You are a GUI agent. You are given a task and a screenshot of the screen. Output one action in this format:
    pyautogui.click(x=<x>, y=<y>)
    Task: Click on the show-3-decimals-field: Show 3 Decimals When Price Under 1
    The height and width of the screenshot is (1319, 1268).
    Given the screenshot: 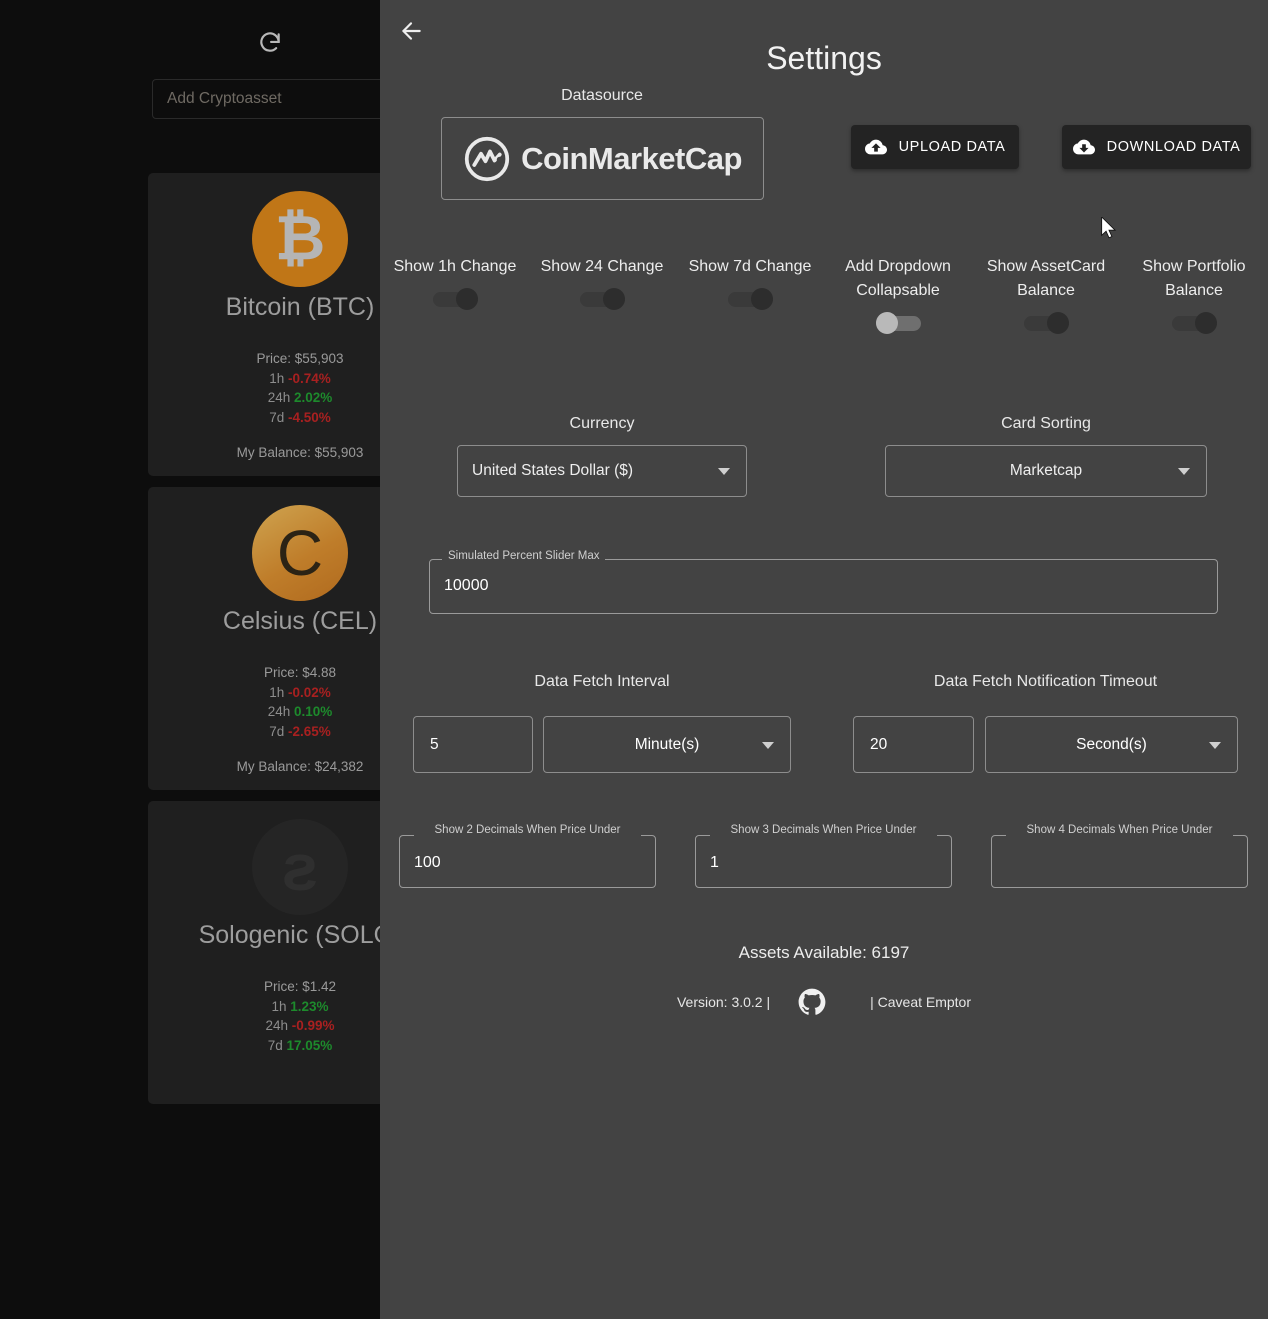 What is the action you would take?
    pyautogui.click(x=823, y=855)
    